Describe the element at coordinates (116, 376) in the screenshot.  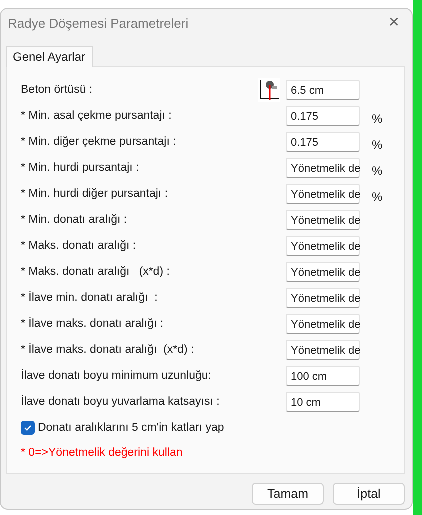
I see `field-label: İlave donatı boyu minimum uzunluğu:` at that location.